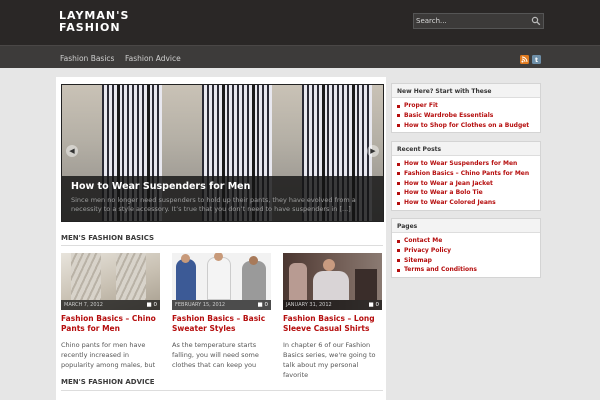 The image size is (600, 400). I want to click on widget-link: How to Shop for Clothes on a Budget, so click(468, 127).